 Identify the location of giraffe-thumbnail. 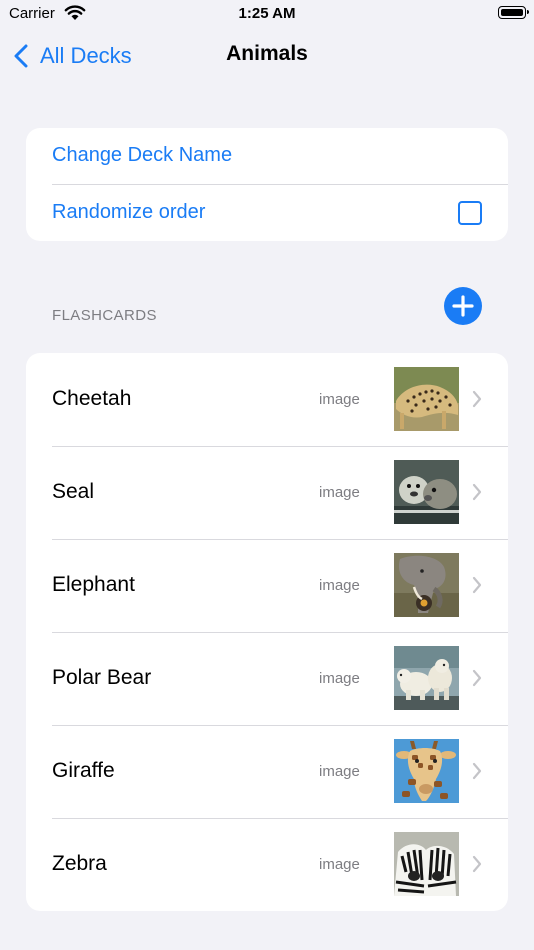
(426, 771).